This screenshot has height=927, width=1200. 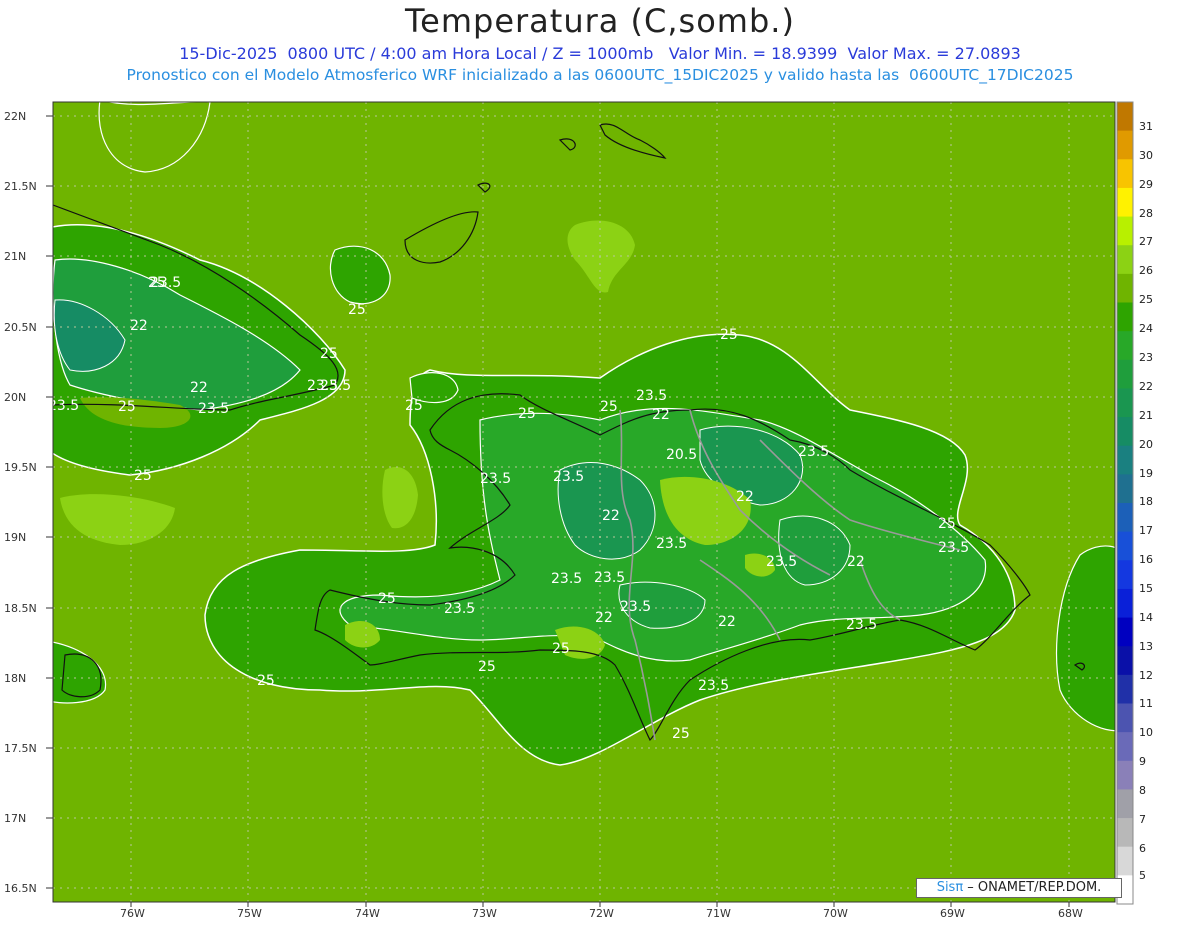 What do you see at coordinates (601, 913) in the screenshot?
I see `lon-axis: 76W 75W 74W 73W 72W 71W 70W 69W 68W` at bounding box center [601, 913].